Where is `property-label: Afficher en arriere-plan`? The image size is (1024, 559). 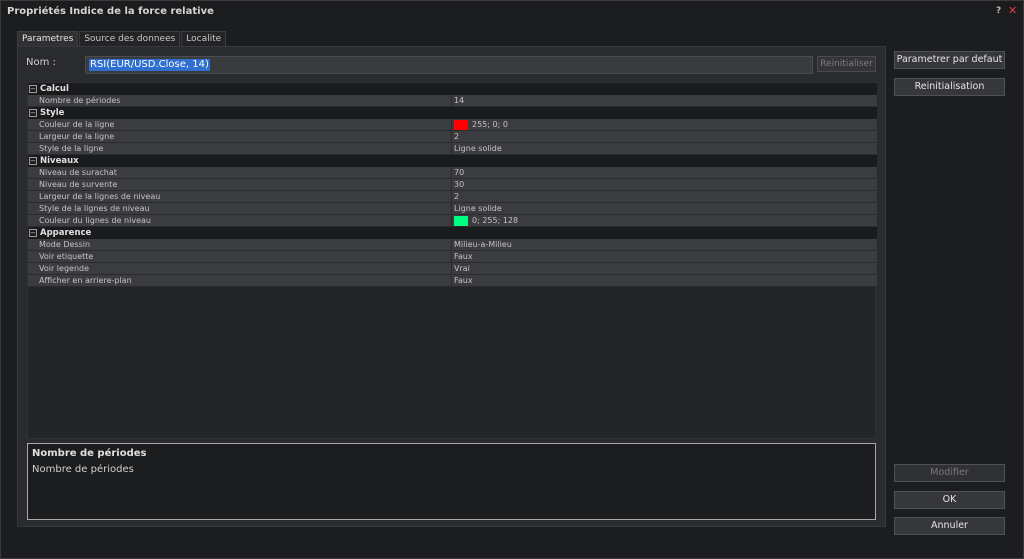
property-label: Afficher en arriere-plan is located at coordinates (85, 280).